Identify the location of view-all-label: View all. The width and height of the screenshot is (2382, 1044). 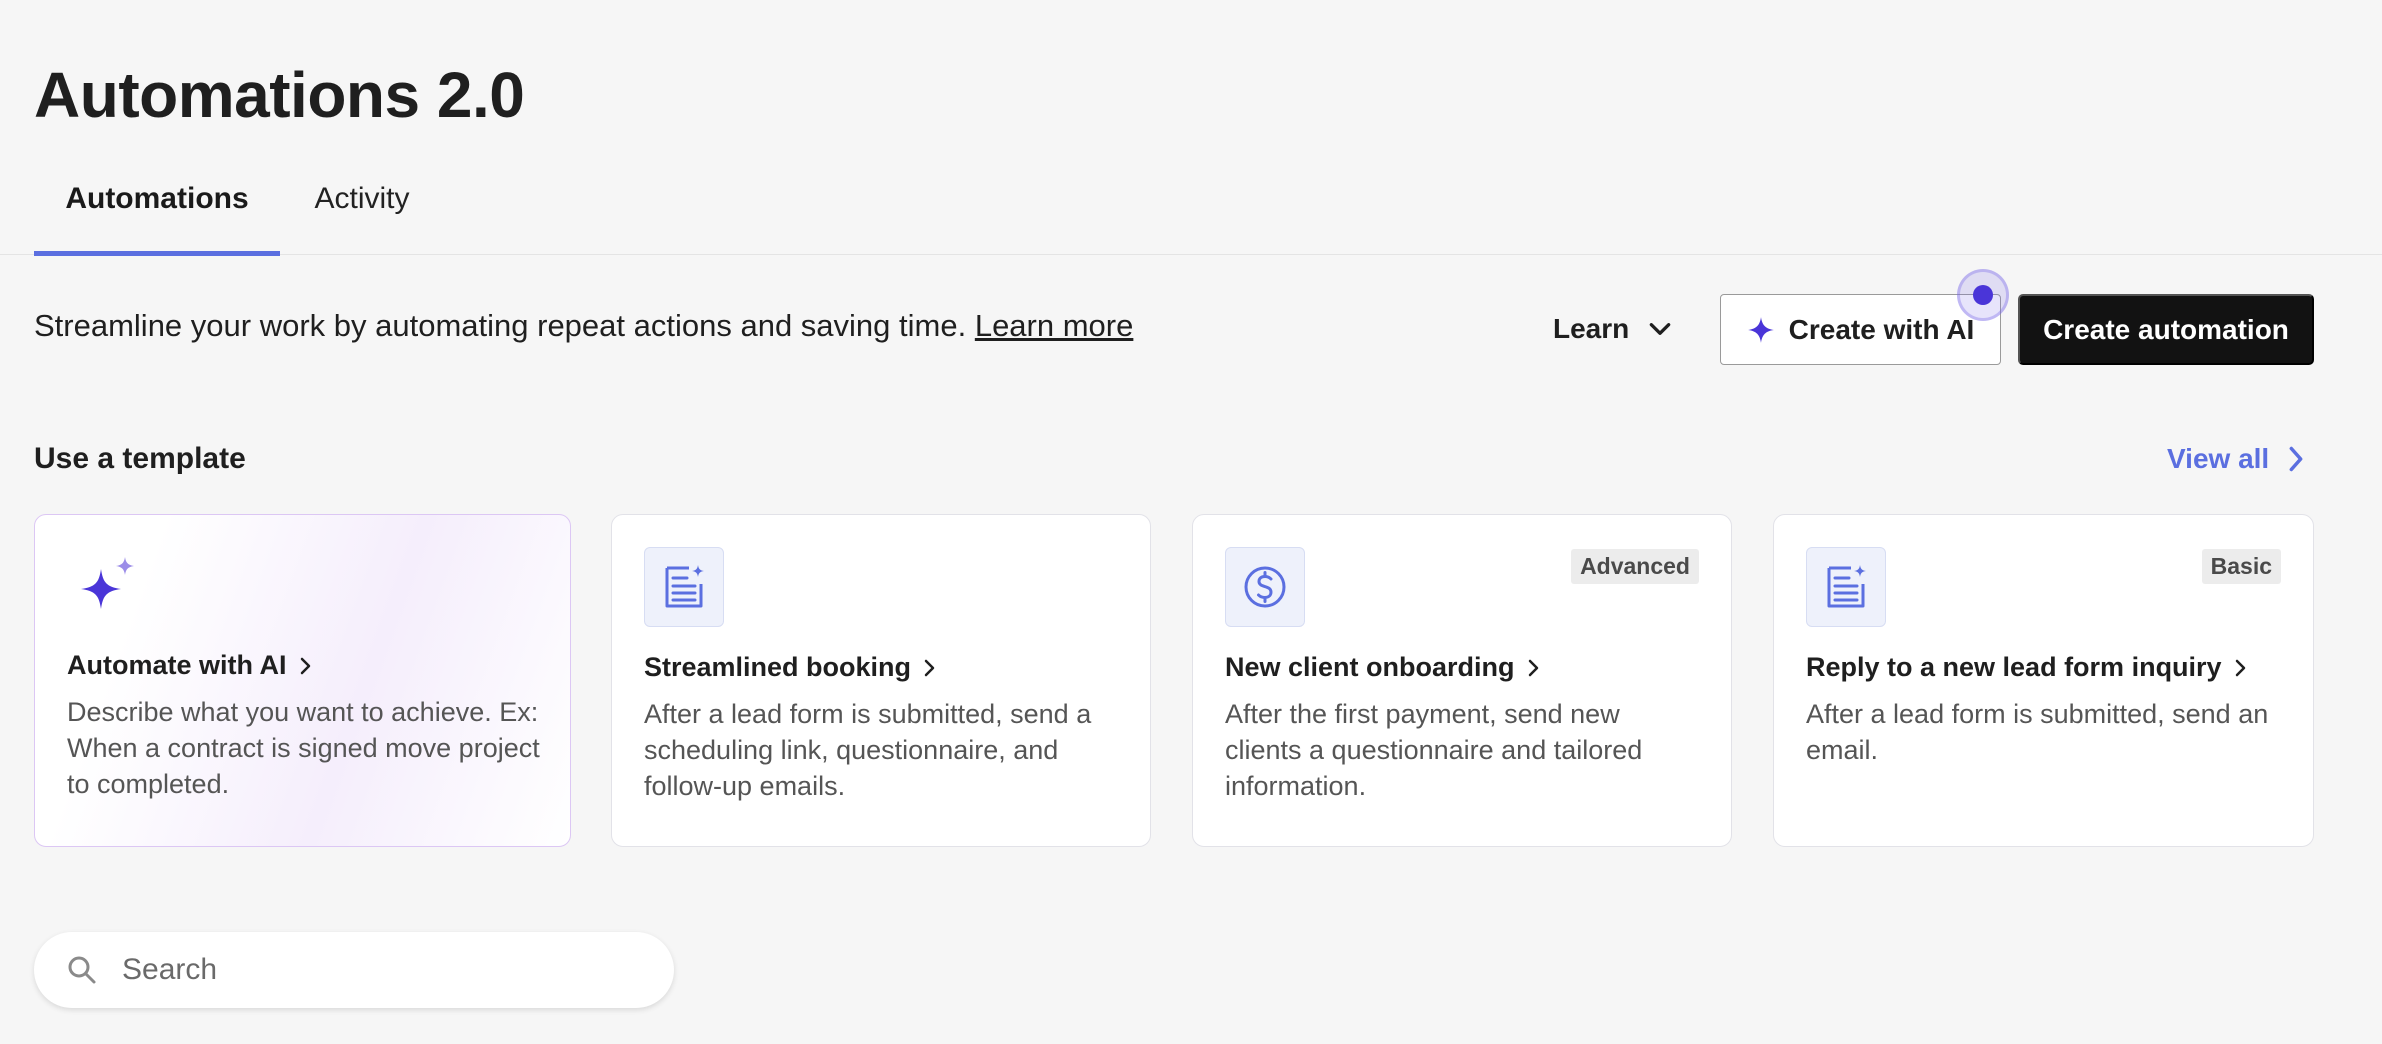
(2218, 458).